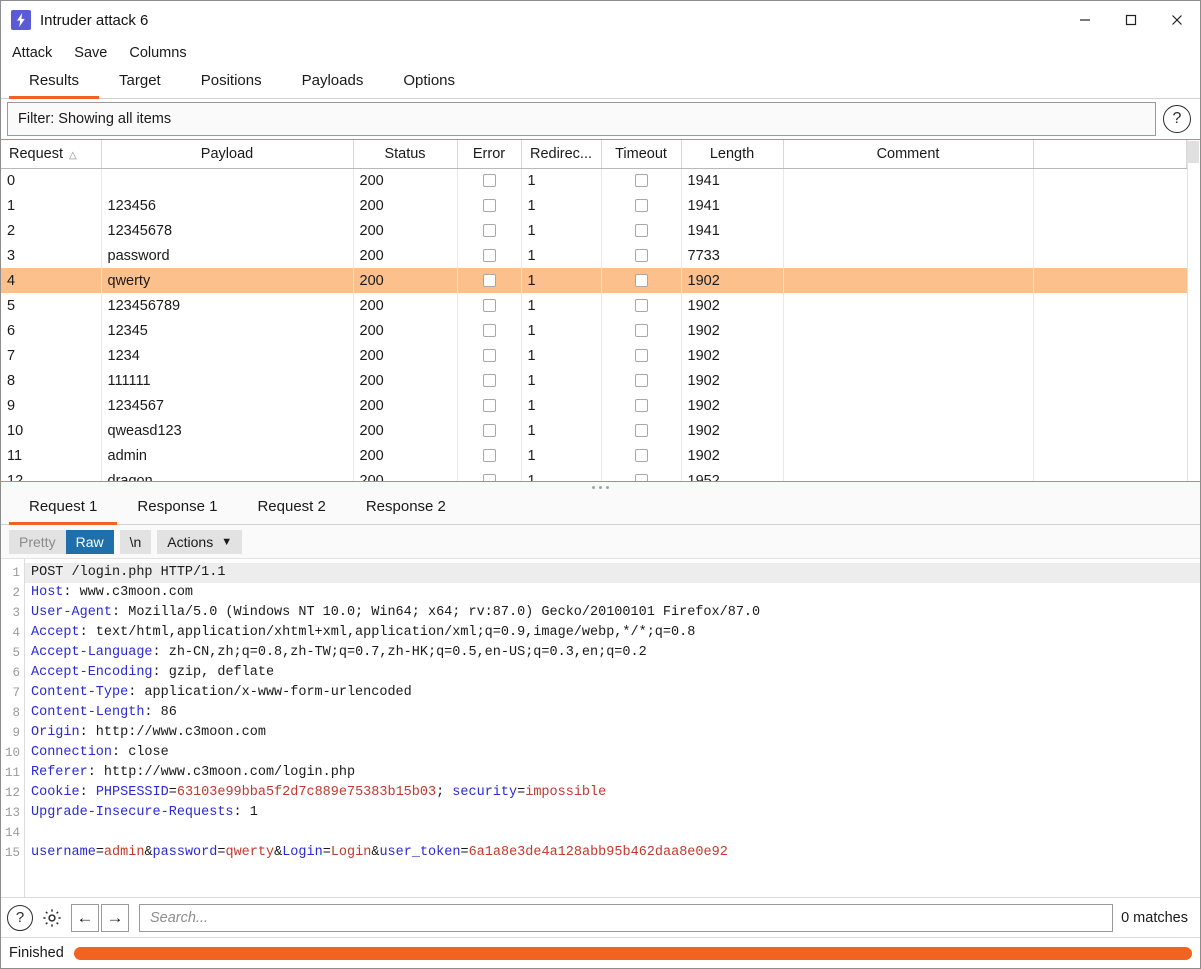 This screenshot has width=1201, height=969. Describe the element at coordinates (163, 53) in the screenshot. I see `menu-item-columns: Columns` at that location.